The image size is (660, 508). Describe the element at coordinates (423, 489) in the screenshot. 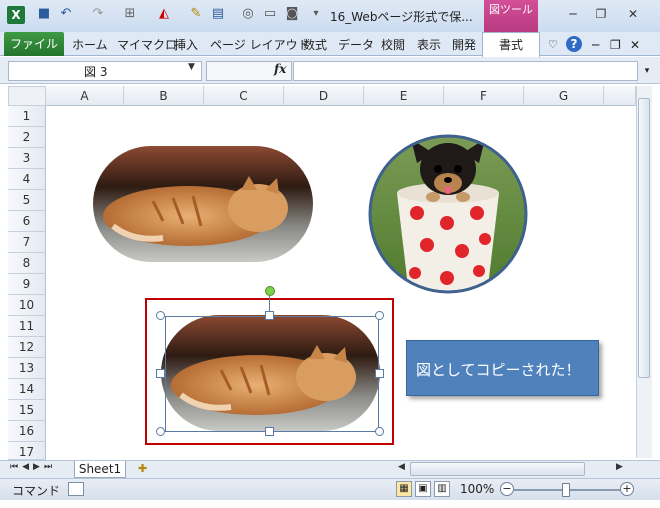

I see `page-layout-view-icon: ▣` at that location.